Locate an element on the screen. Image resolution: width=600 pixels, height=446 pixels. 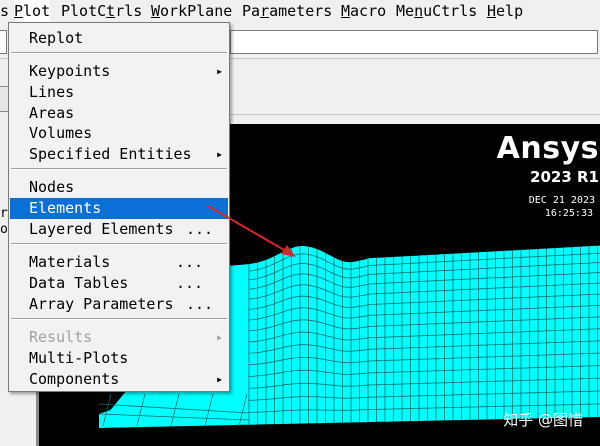
menu-item-keypoints: Keypoints ▶ is located at coordinates (119, 71).